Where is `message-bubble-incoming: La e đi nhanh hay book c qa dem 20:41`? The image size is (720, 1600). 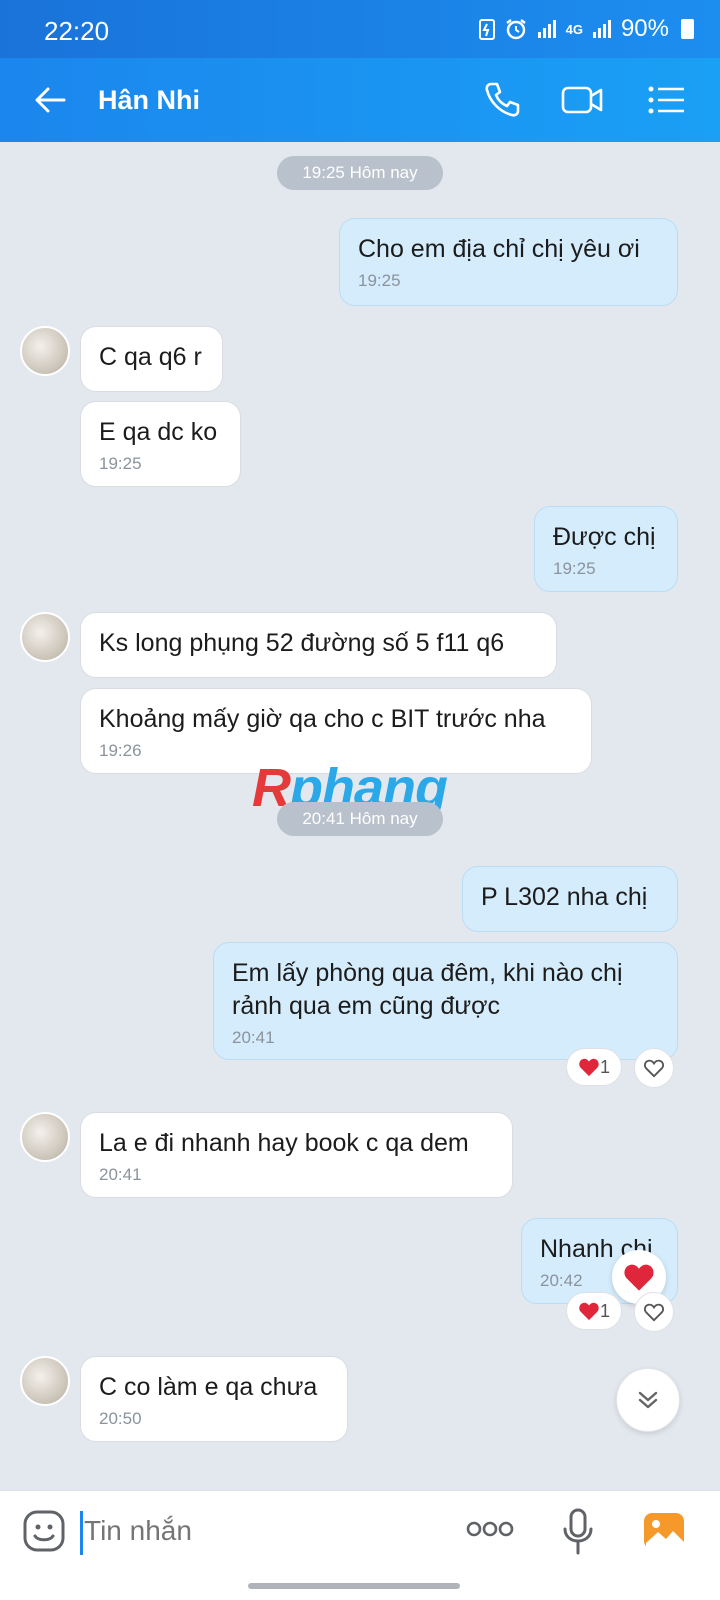
message-bubble-incoming: La e đi nhanh hay book c qa dem 20:41 is located at coordinates (296, 1155).